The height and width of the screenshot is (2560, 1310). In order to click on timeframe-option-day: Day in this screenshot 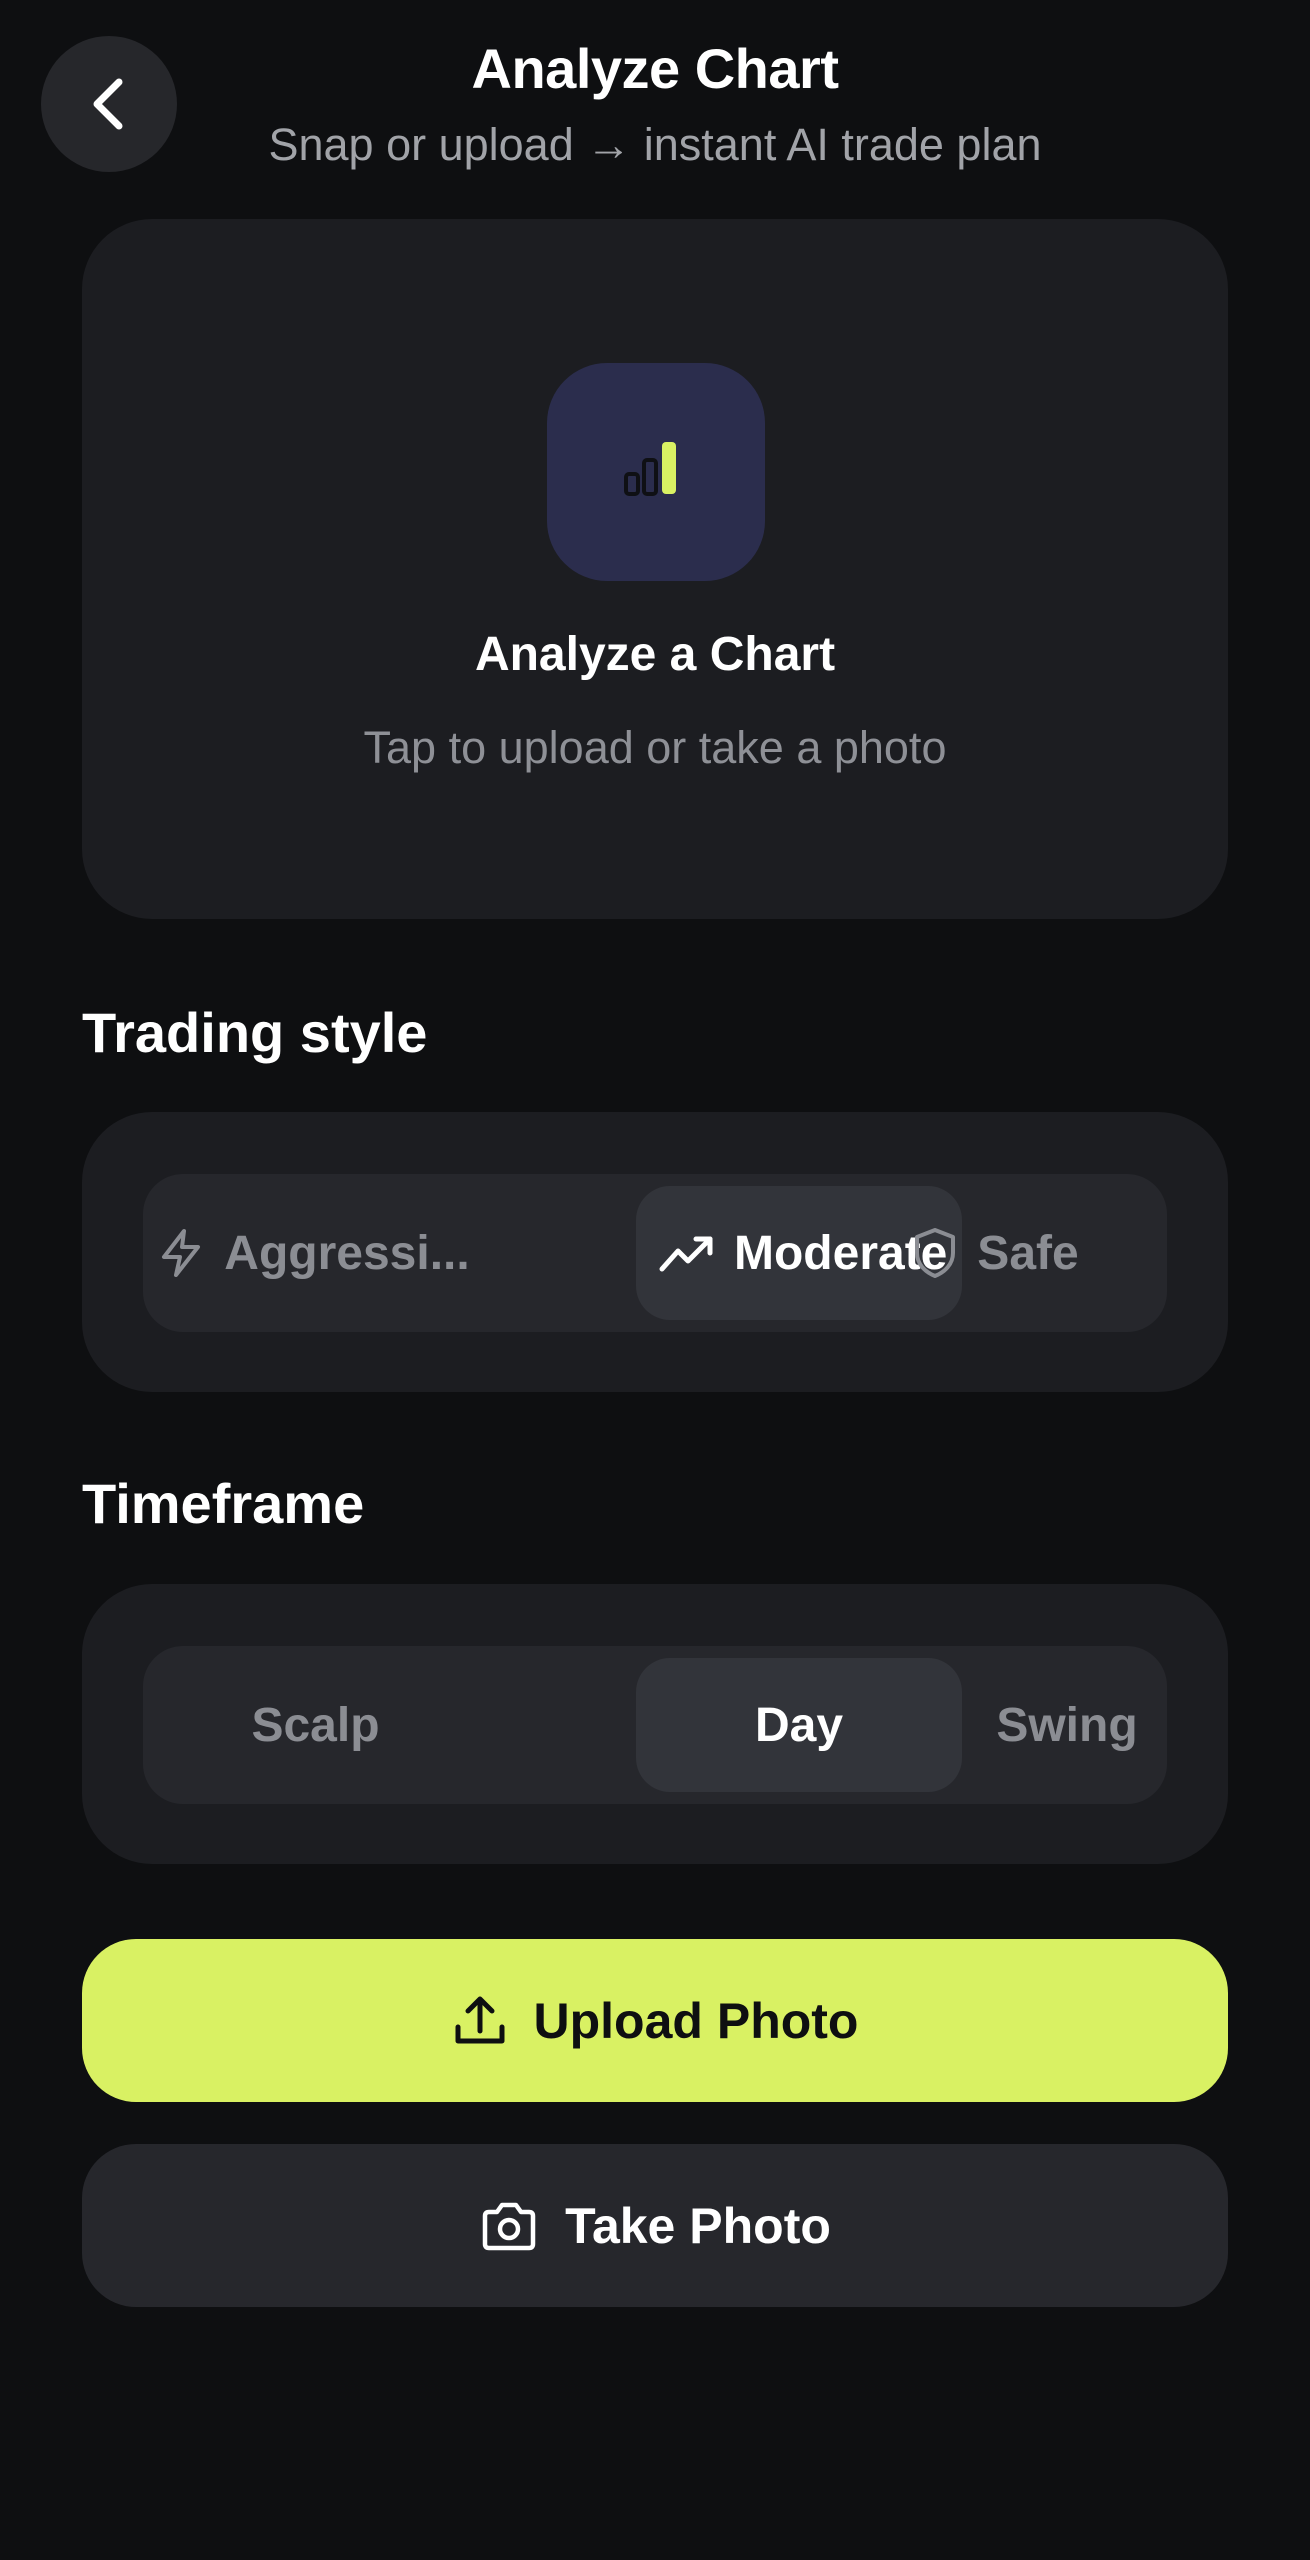, I will do `click(799, 1725)`.